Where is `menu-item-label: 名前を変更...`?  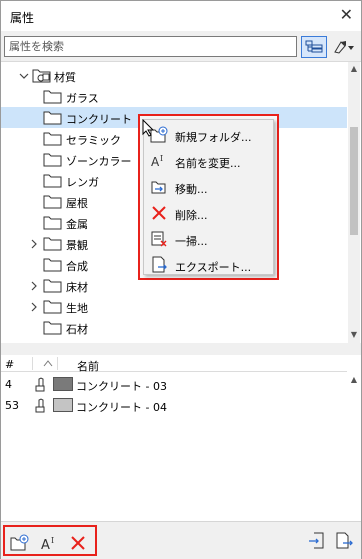 menu-item-label: 名前を変更... is located at coordinates (208, 163).